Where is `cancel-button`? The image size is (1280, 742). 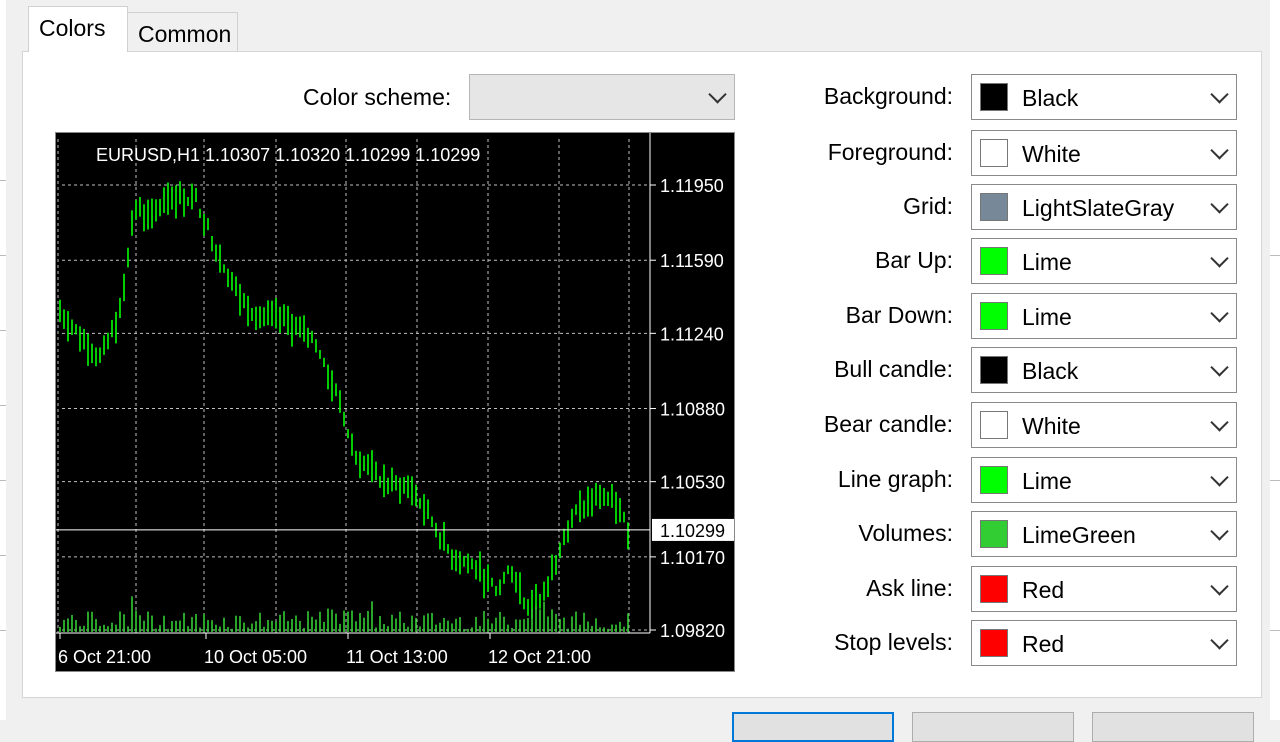
cancel-button is located at coordinates (993, 727).